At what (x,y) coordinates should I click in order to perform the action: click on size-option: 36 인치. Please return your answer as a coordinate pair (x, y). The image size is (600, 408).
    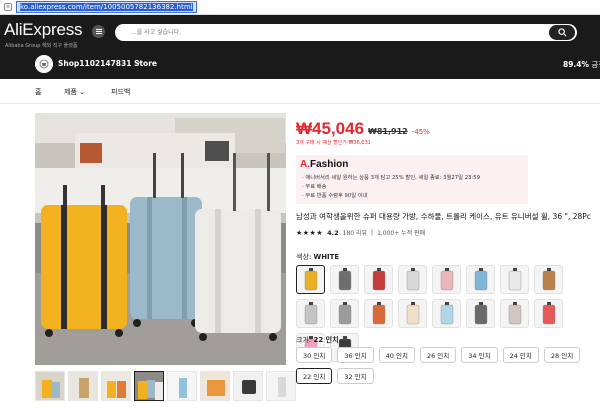
    Looking at the image, I should click on (355, 355).